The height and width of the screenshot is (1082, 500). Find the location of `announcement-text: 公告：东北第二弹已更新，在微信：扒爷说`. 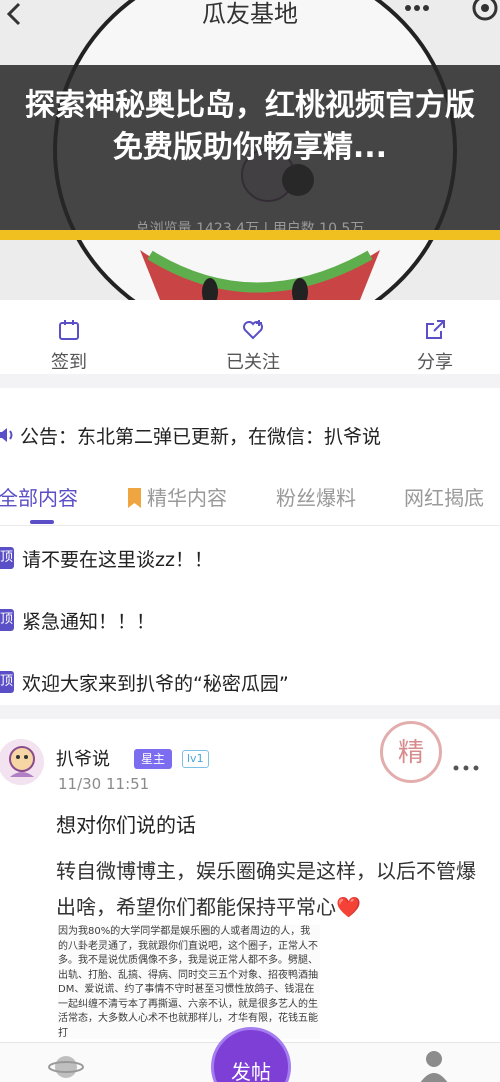

announcement-text: 公告：东北第二弹已更新，在微信：扒爷说 is located at coordinates (201, 436).